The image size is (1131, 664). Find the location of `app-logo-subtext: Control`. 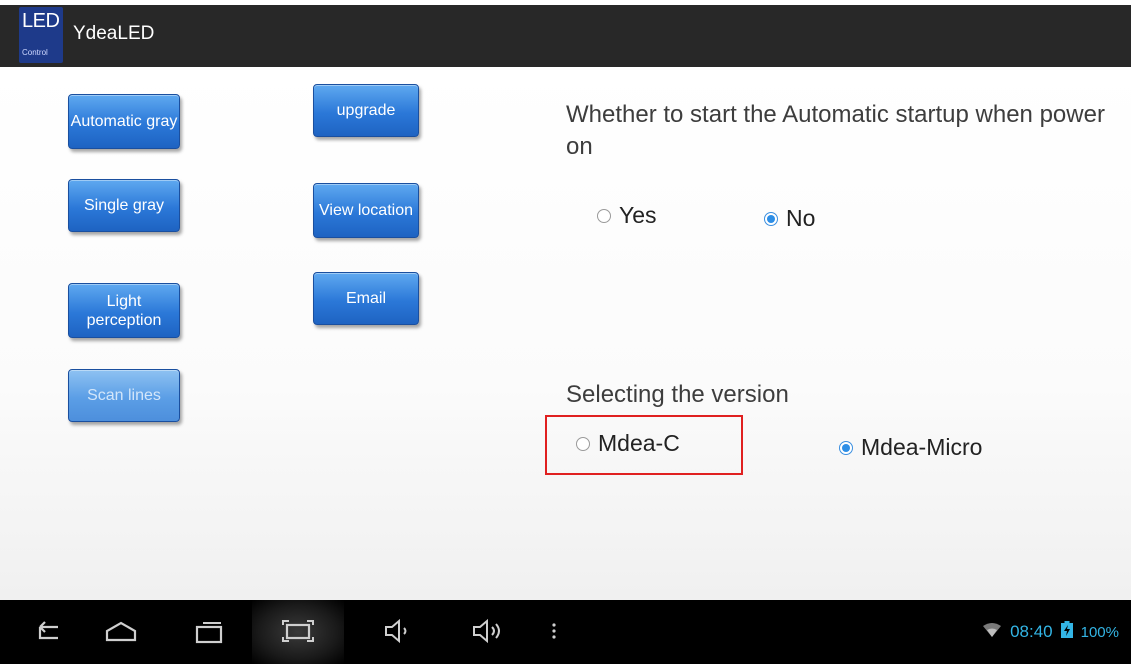

app-logo-subtext: Control is located at coordinates (35, 52).